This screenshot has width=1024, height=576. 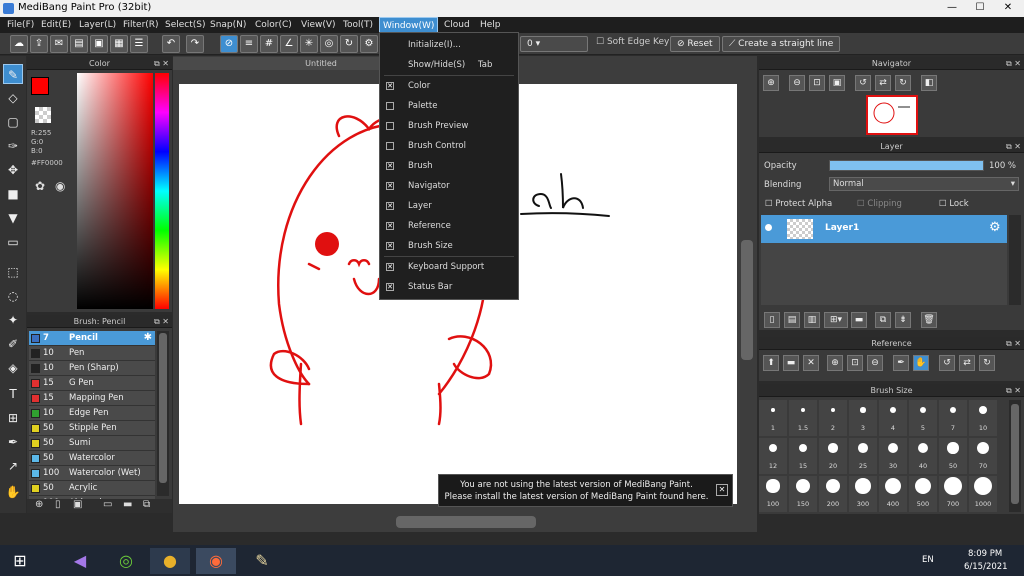 What do you see at coordinates (119, 44) in the screenshot?
I see `grid-icon: ▦` at bounding box center [119, 44].